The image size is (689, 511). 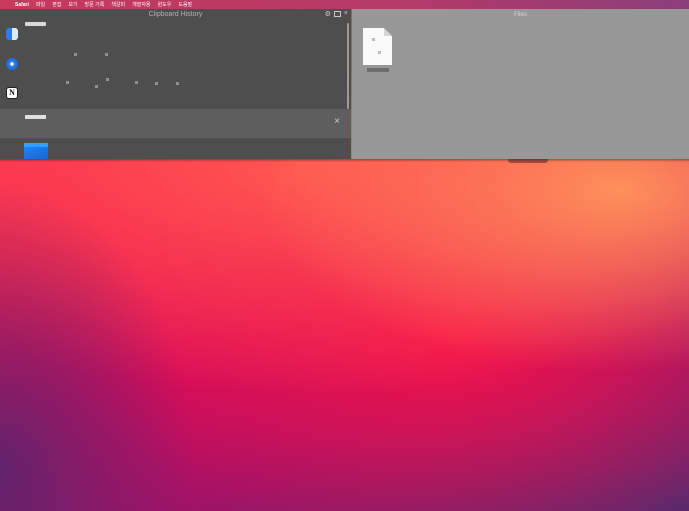 I want to click on notion-icon: N, so click(x=12, y=93).